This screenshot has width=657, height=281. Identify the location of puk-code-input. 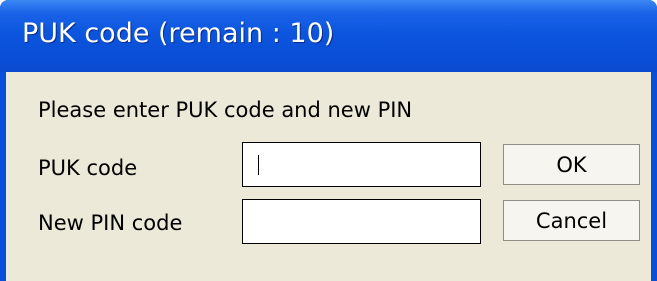
(361, 164).